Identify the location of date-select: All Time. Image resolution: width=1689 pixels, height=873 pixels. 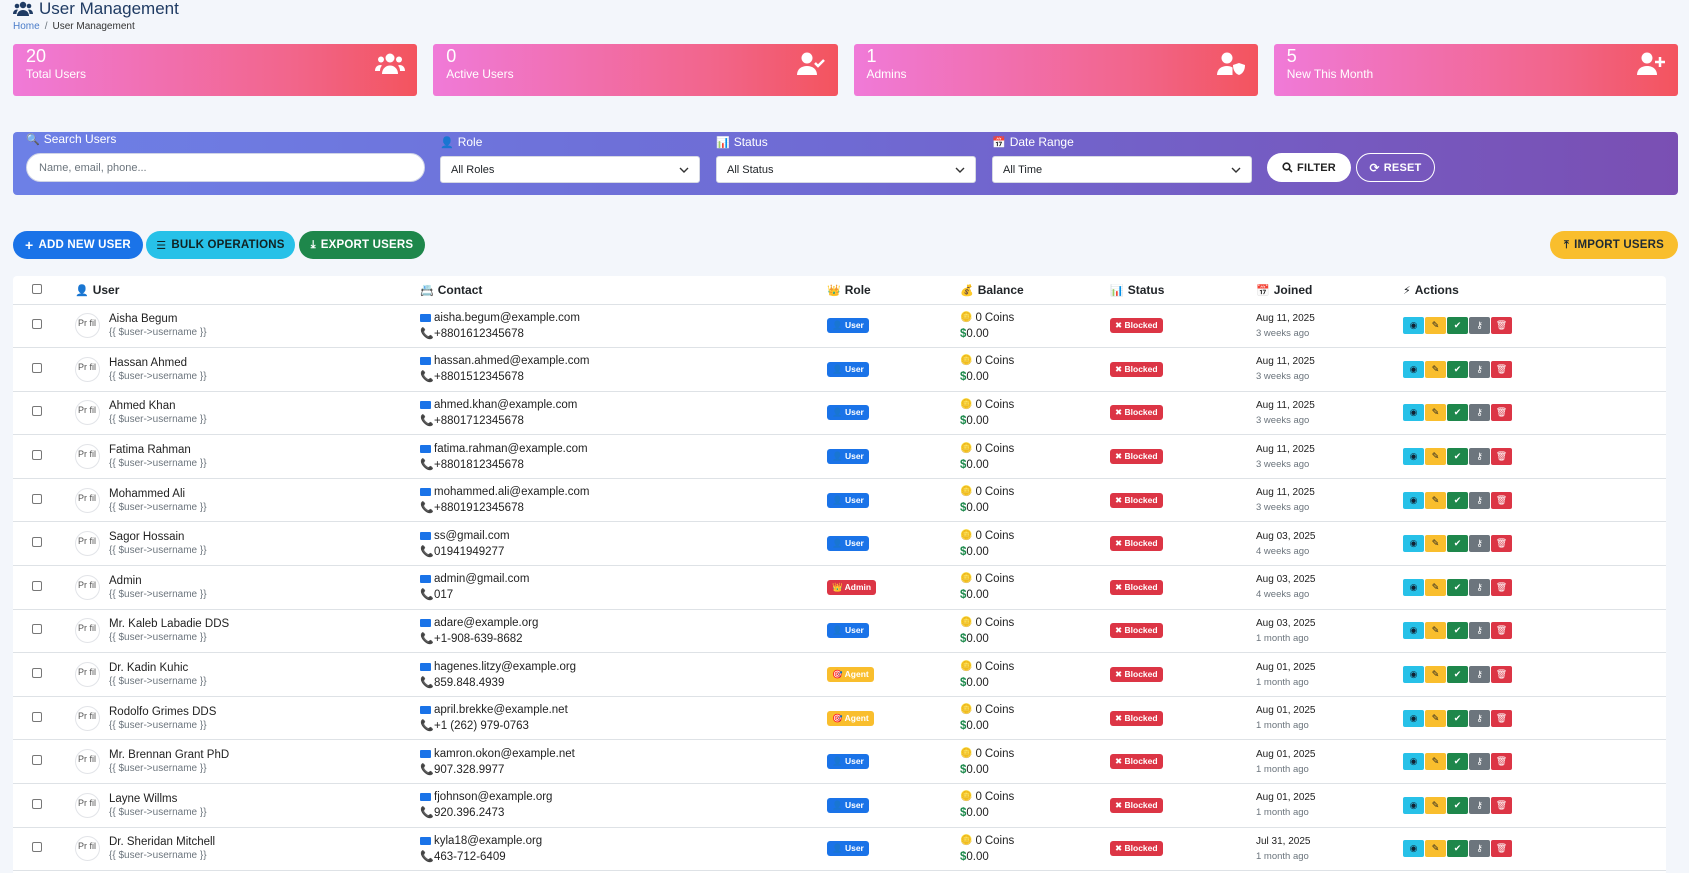
(1122, 169).